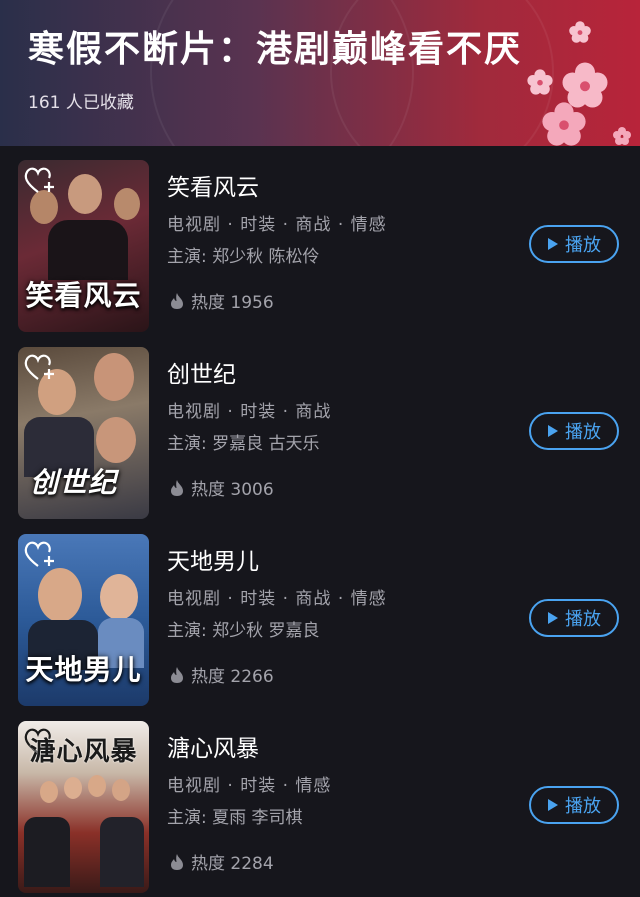 This screenshot has width=640, height=897. I want to click on drama-title: 创世纪, so click(201, 372).